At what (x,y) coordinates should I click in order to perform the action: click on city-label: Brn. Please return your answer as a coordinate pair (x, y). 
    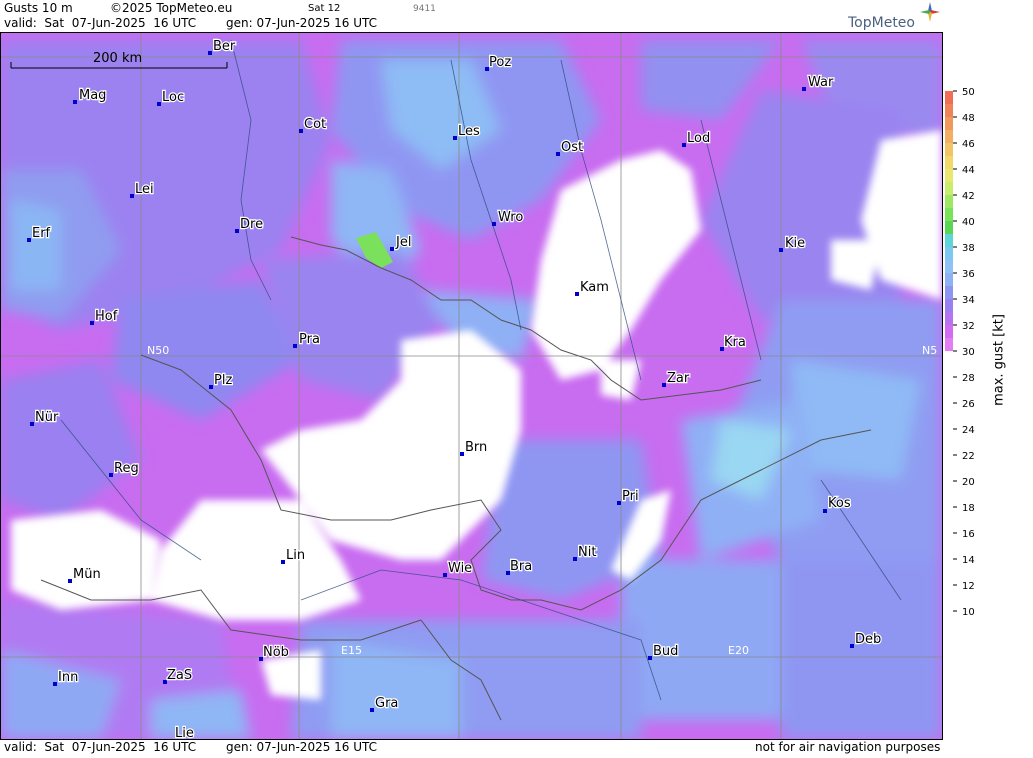
    Looking at the image, I should click on (476, 447).